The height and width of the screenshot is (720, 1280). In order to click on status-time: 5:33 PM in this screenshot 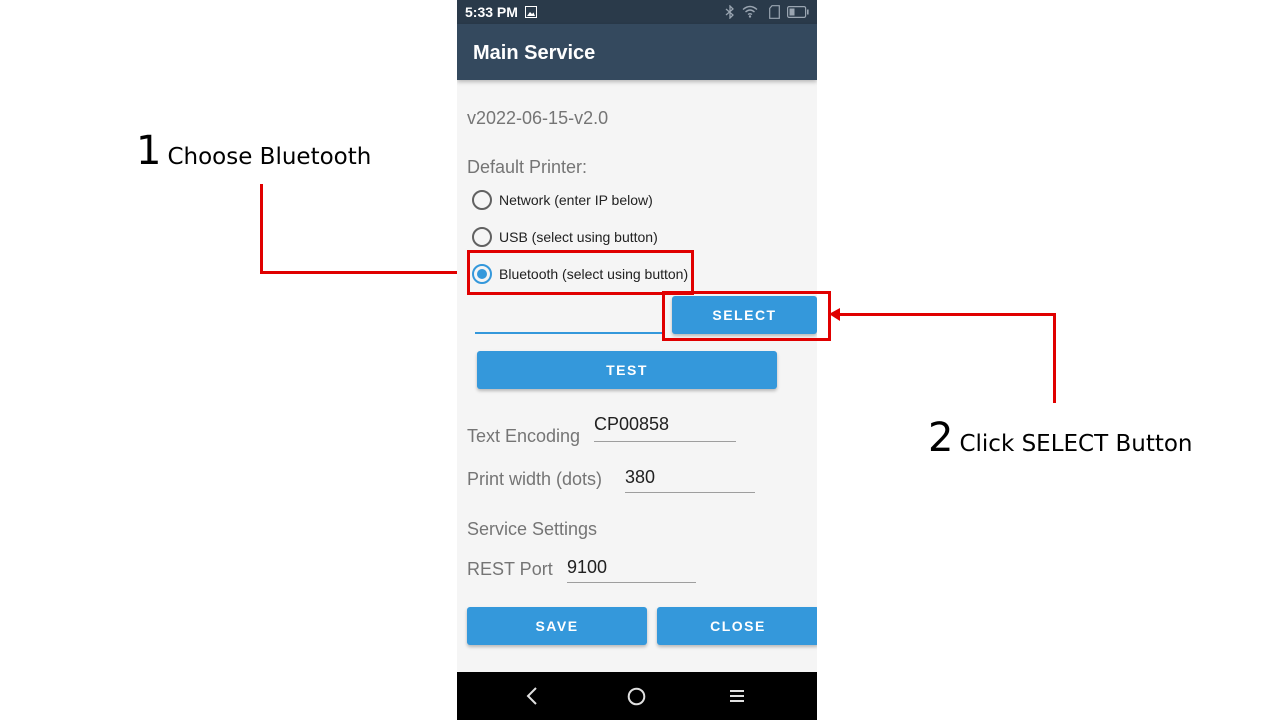, I will do `click(491, 12)`.